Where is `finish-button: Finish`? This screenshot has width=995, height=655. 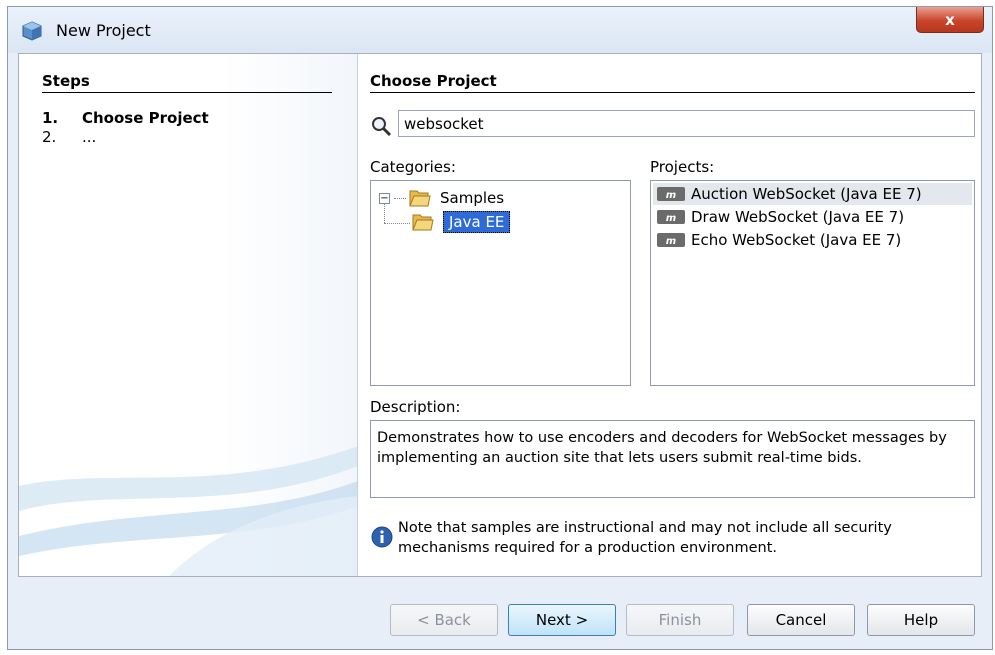
finish-button: Finish is located at coordinates (680, 620).